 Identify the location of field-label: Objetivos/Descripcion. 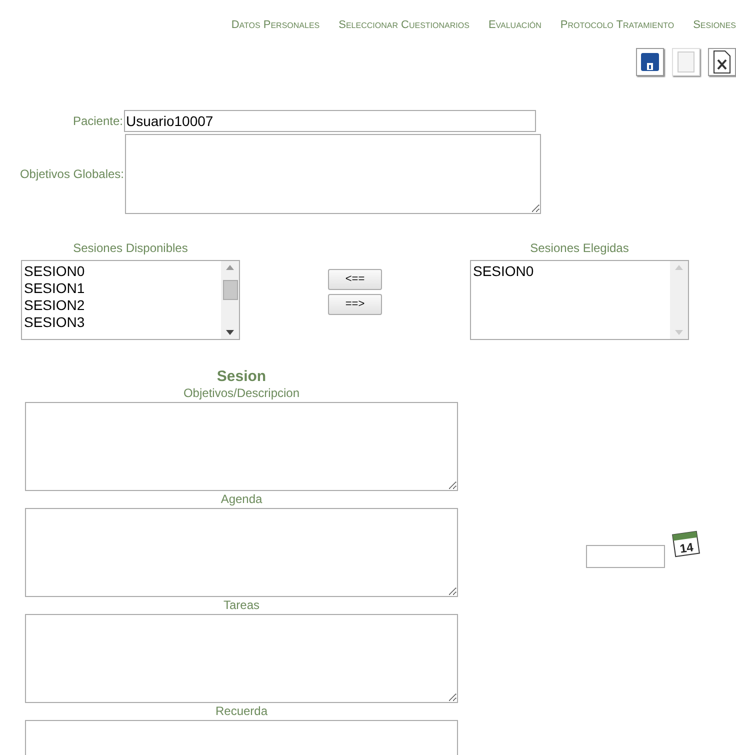
(241, 392).